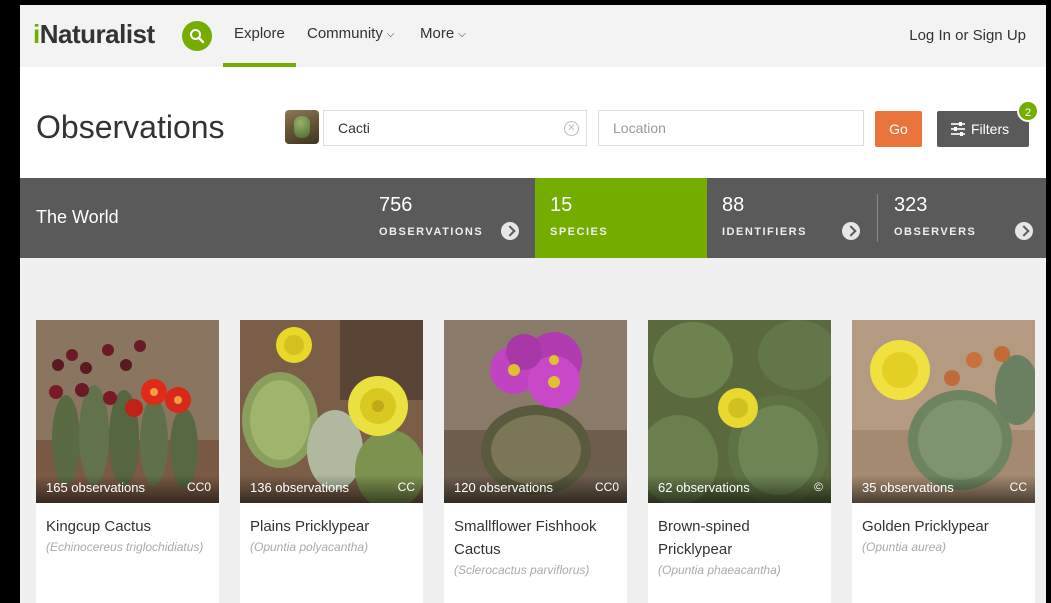 The height and width of the screenshot is (603, 1051). Describe the element at coordinates (96, 487) in the screenshot. I see `observation-count: 165 observations` at that location.